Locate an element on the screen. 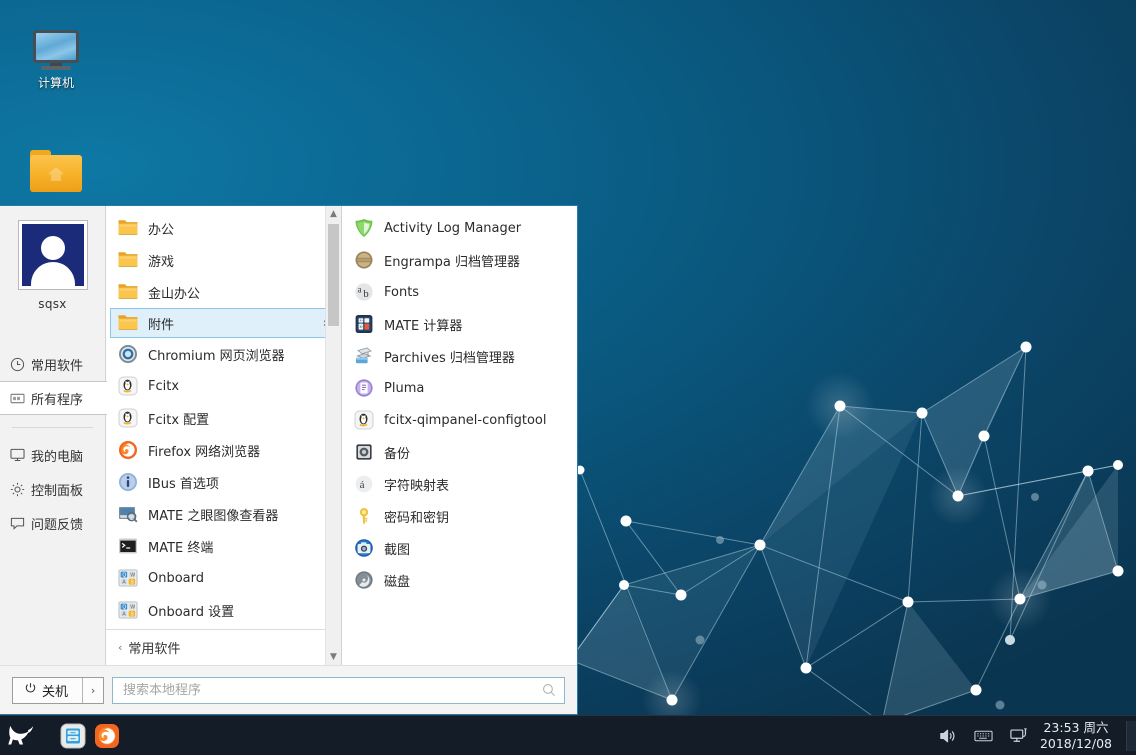 This screenshot has height=755, width=1136. desktop-icon-computer: 计算机 is located at coordinates (56, 60).